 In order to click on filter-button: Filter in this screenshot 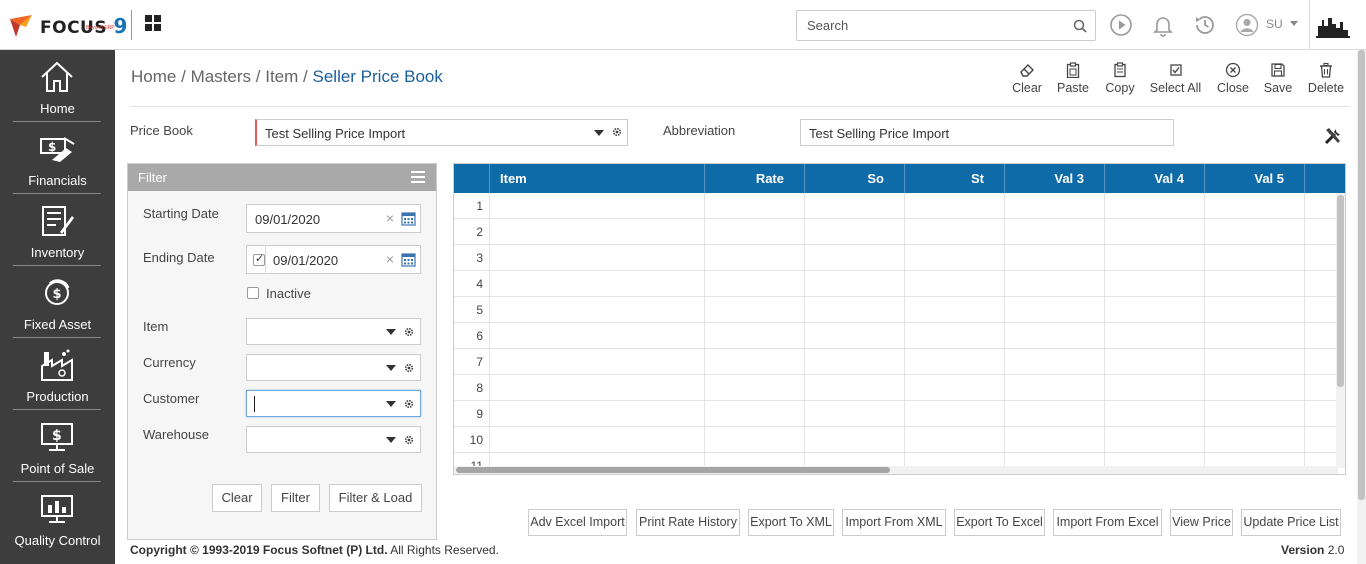, I will do `click(295, 498)`.